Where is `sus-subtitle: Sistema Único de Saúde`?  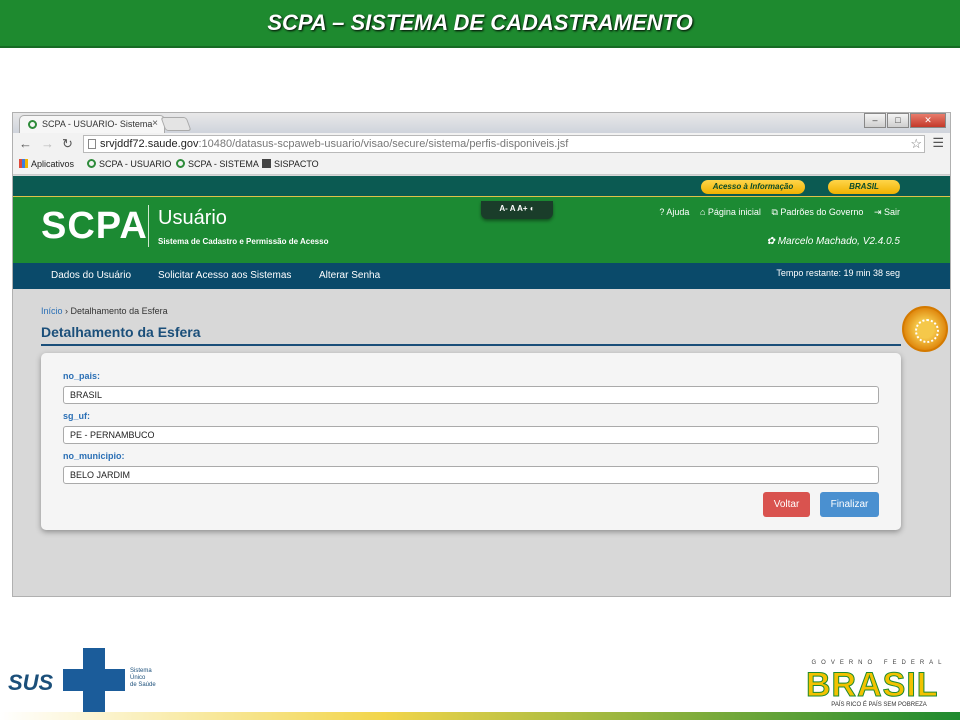
sus-subtitle: Sistema Único de Saúde is located at coordinates (143, 678).